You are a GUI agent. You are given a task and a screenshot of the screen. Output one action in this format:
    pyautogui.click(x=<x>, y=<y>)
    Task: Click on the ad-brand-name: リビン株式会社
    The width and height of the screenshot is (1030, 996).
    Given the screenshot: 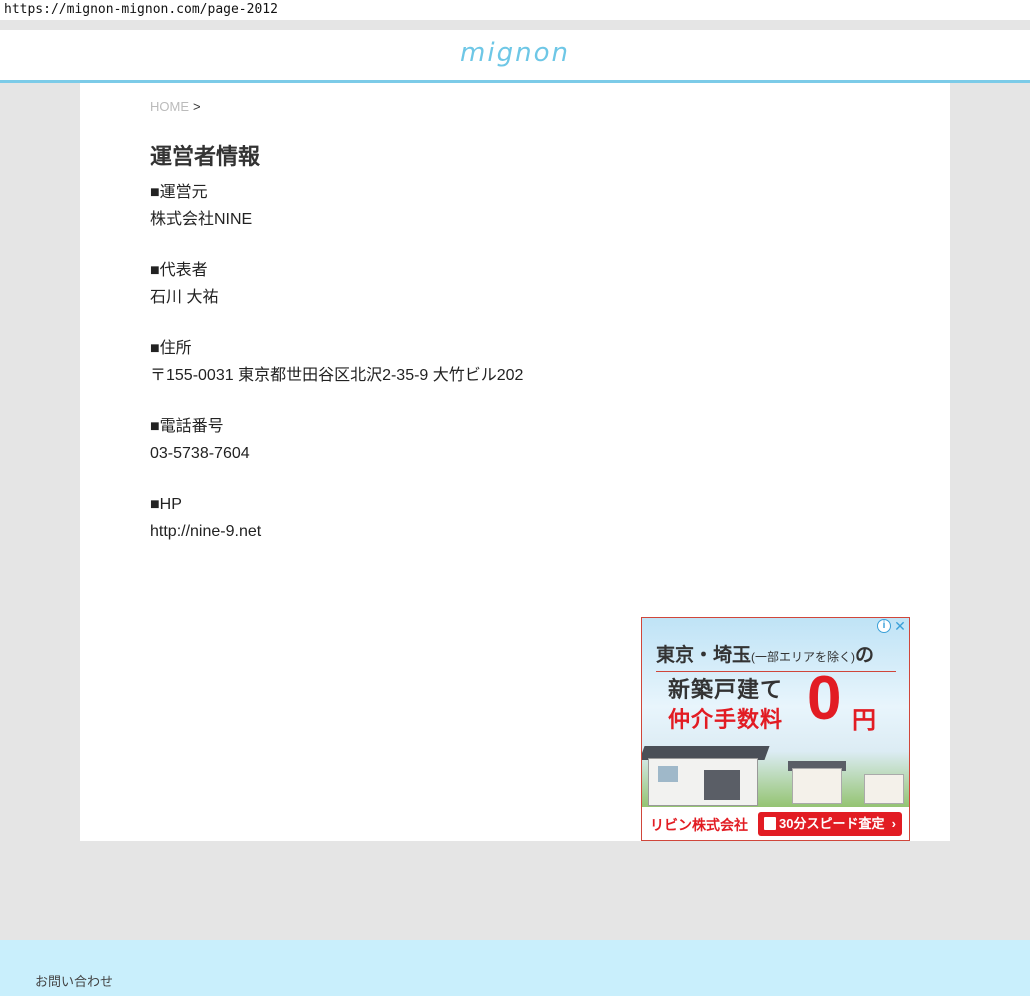 What is the action you would take?
    pyautogui.click(x=699, y=825)
    